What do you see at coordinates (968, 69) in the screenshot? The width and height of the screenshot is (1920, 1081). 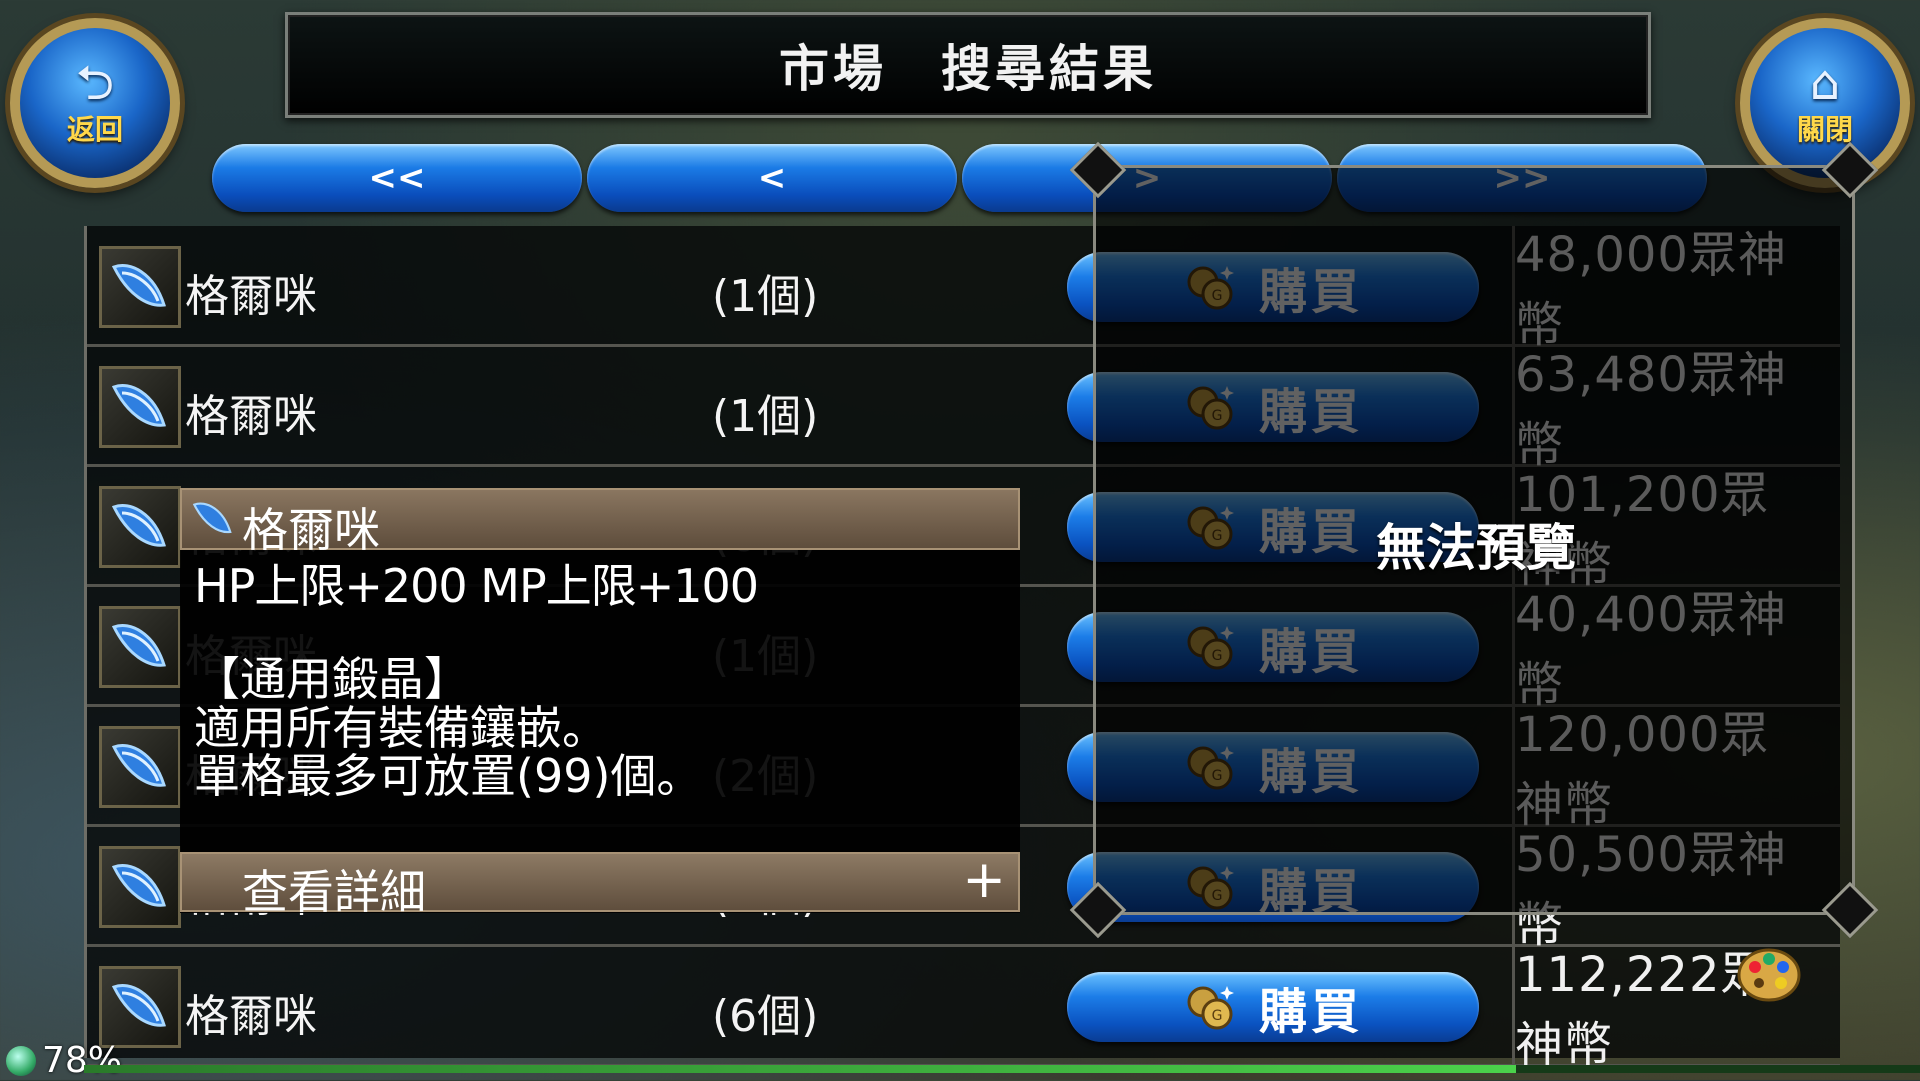 I see `page-title: 市場 搜尋結果` at bounding box center [968, 69].